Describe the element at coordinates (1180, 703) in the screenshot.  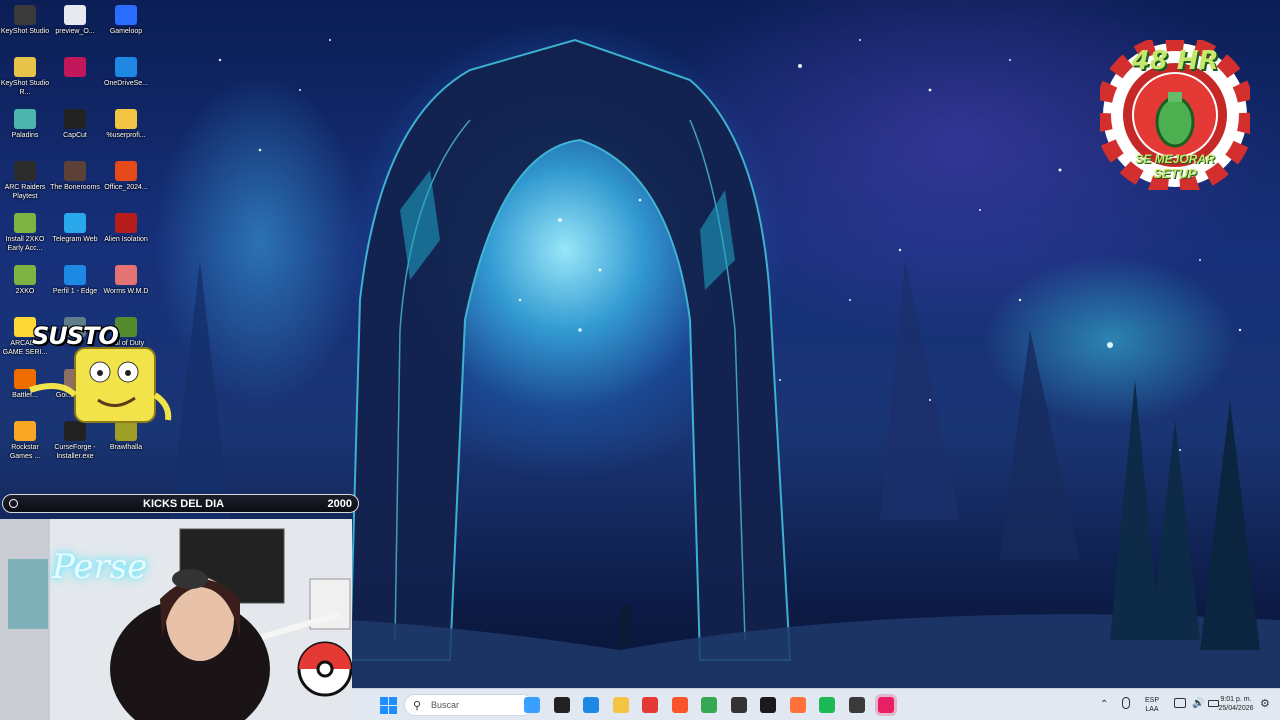
I see `network-icon` at that location.